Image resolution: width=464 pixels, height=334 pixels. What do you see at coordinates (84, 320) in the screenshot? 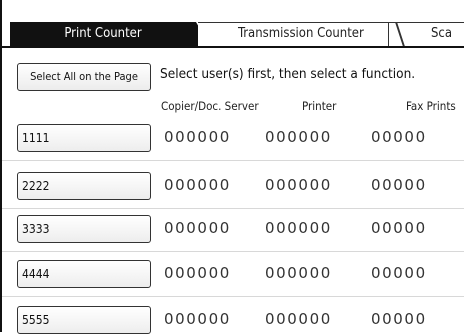
I see `user-button: 5555` at bounding box center [84, 320].